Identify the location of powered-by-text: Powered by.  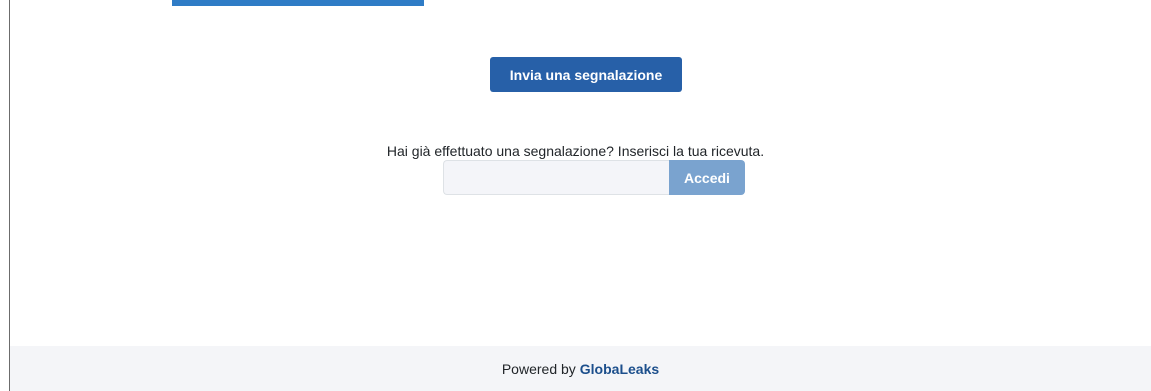
(538, 368).